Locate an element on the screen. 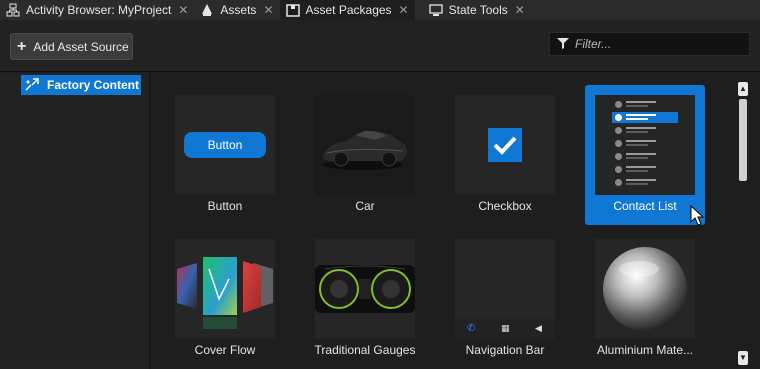 This screenshot has height=369, width=760. contact-list-preview is located at coordinates (645, 145).